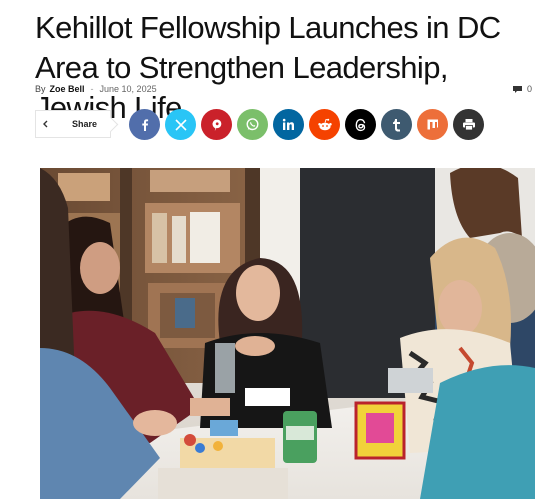 Image resolution: width=552 pixels, height=503 pixels. What do you see at coordinates (85, 124) in the screenshot?
I see `share-label: Share` at bounding box center [85, 124].